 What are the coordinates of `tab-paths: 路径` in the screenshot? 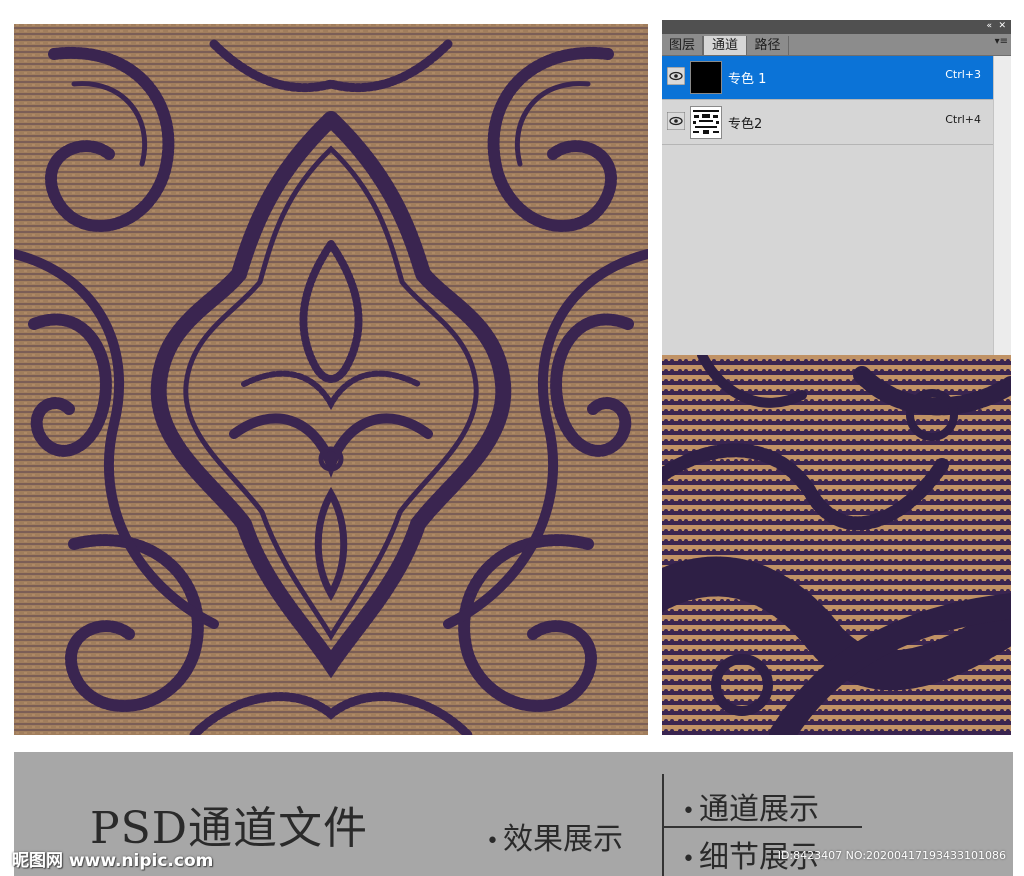 It's located at (768, 45).